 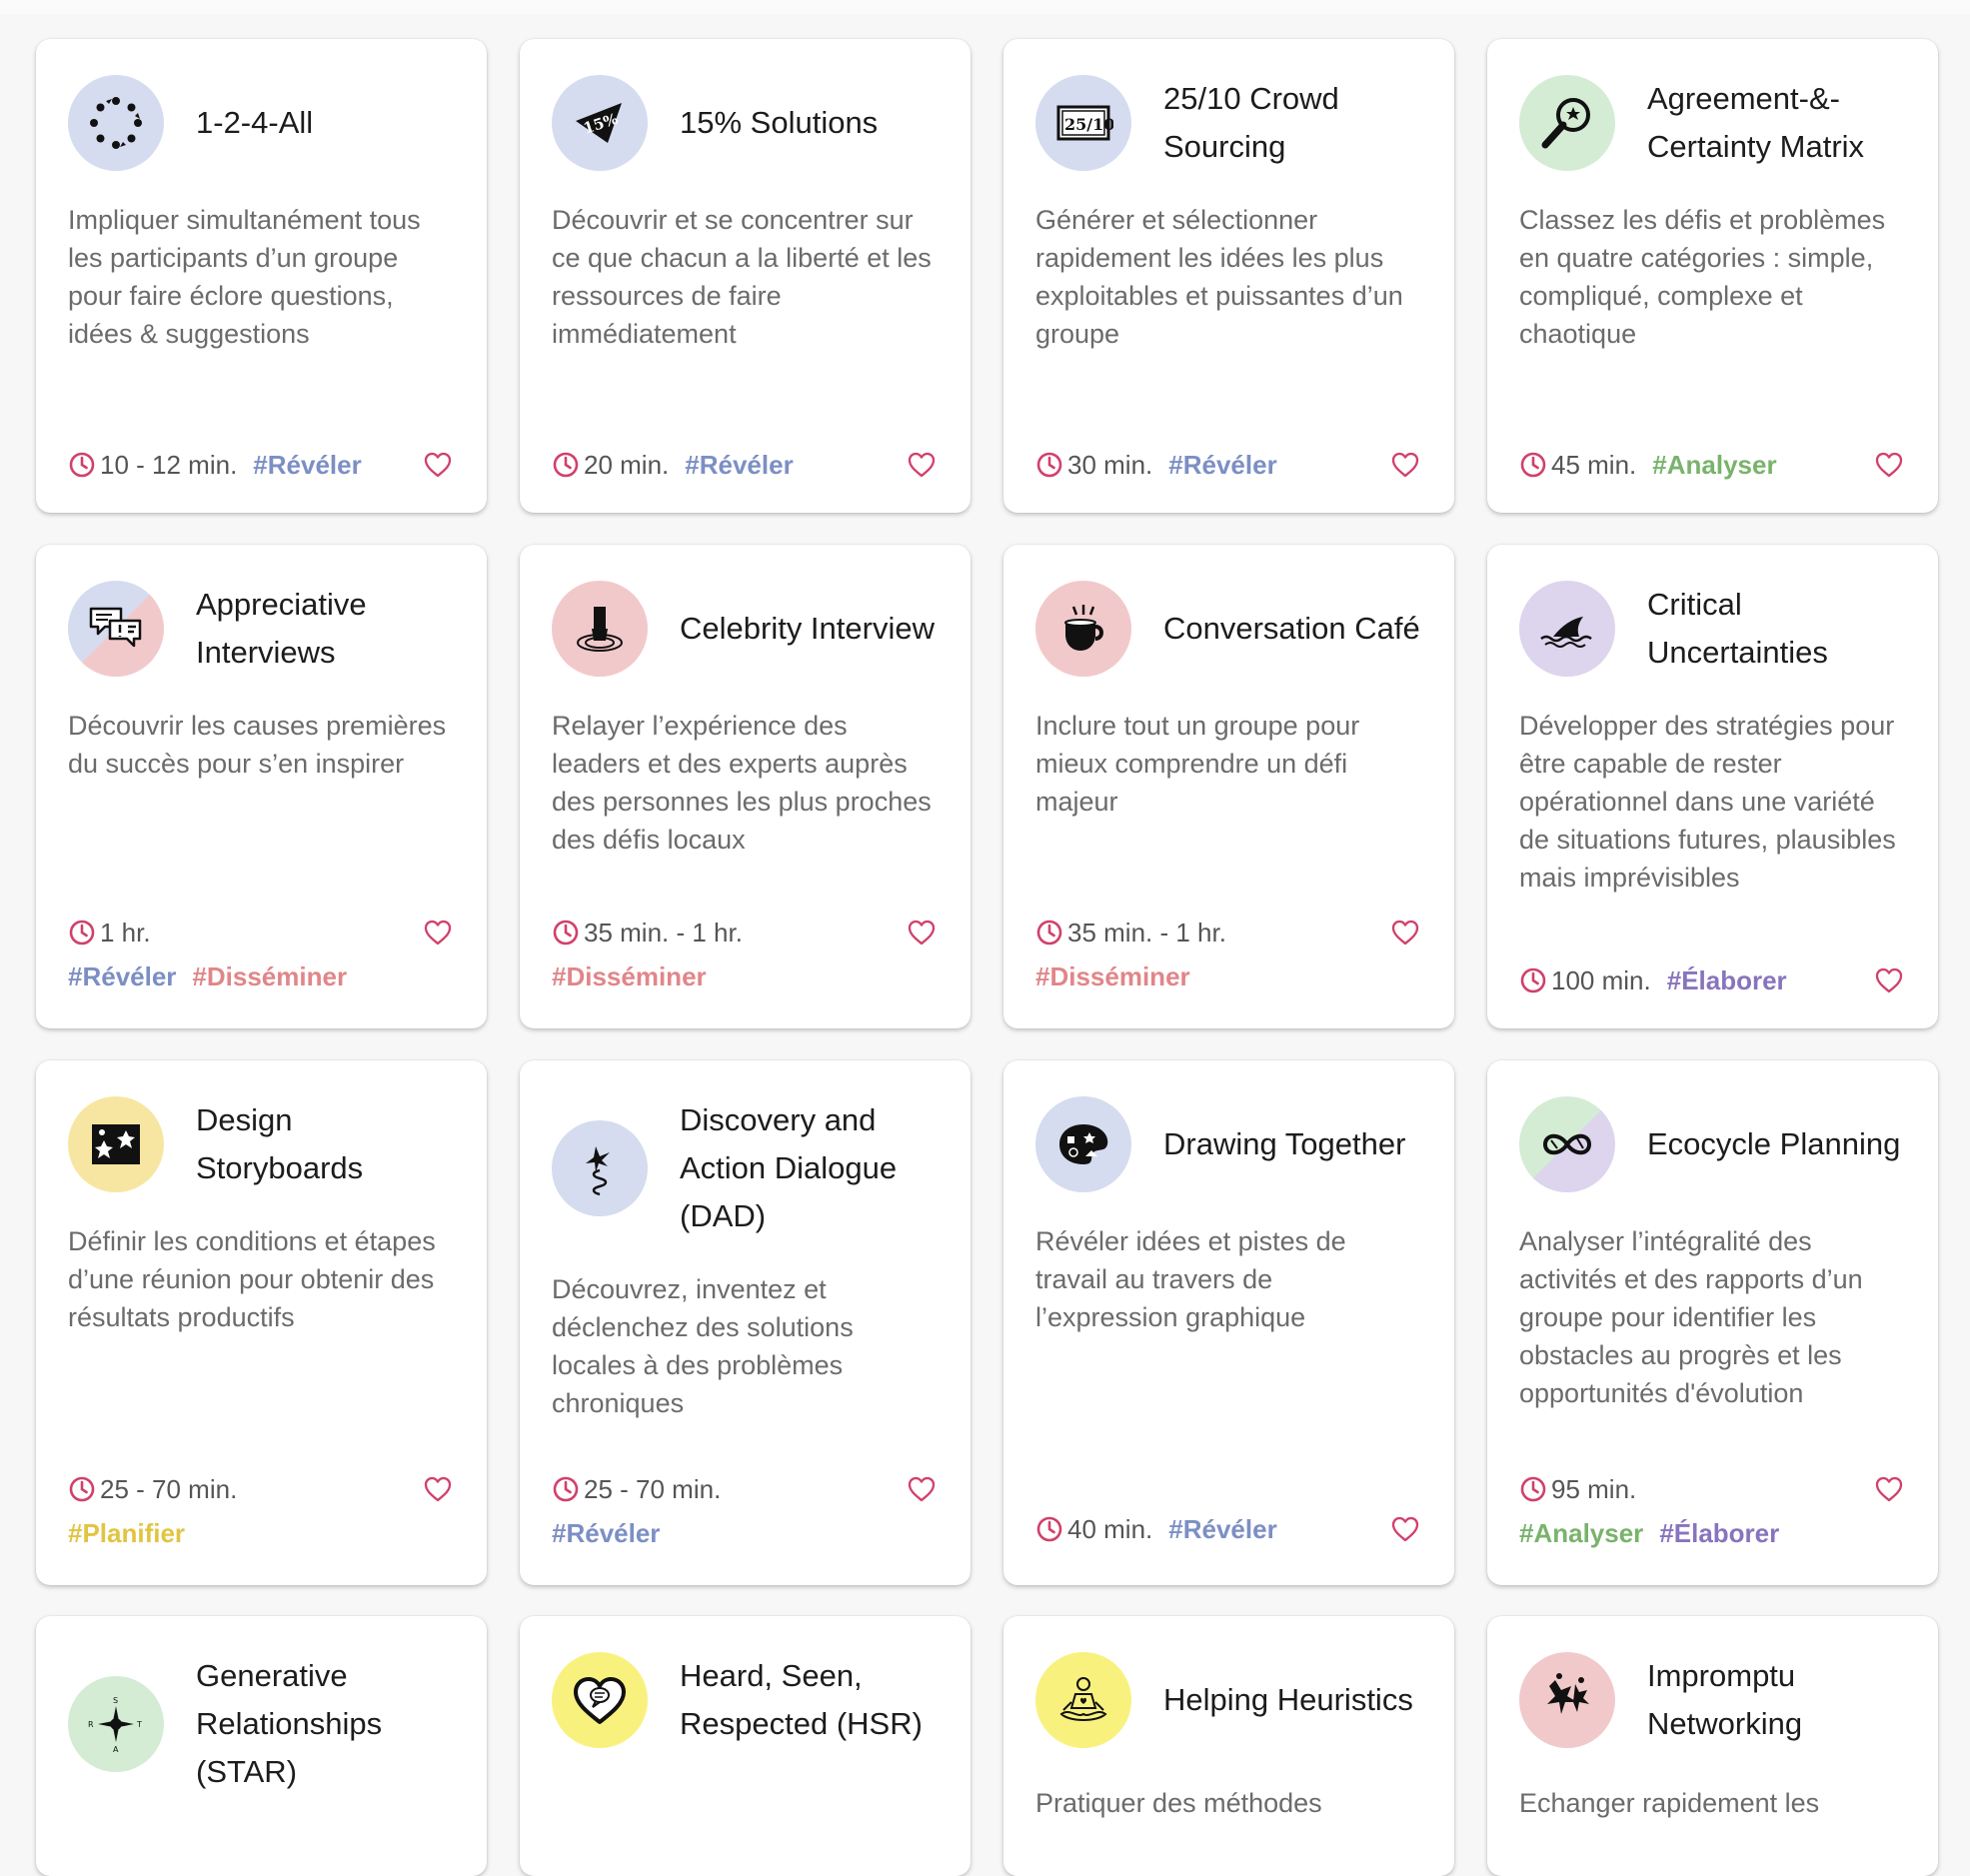 I want to click on card-header: 1-2-4-All, so click(x=261, y=123).